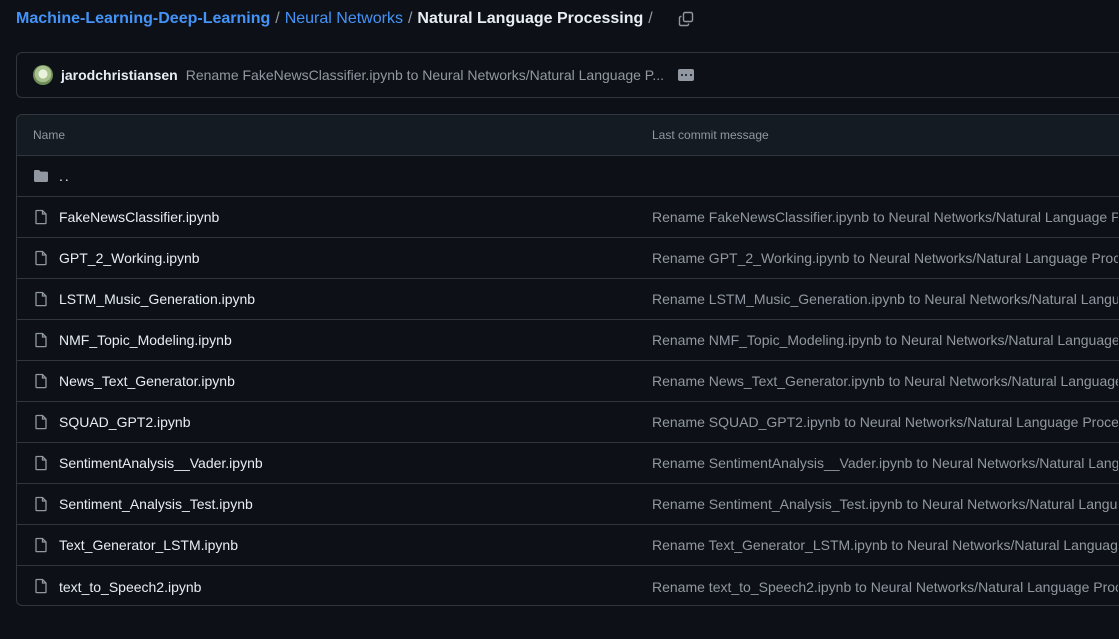 This screenshot has width=1119, height=639. Describe the element at coordinates (130, 587) in the screenshot. I see `file-name-link: text_to_Speech2.ipynb` at that location.